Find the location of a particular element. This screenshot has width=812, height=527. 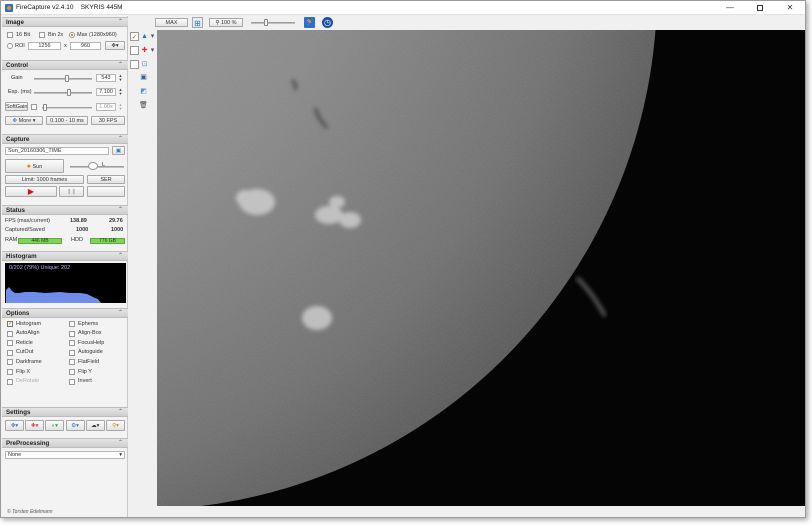

roi-width-field: 1256 is located at coordinates (44, 46).